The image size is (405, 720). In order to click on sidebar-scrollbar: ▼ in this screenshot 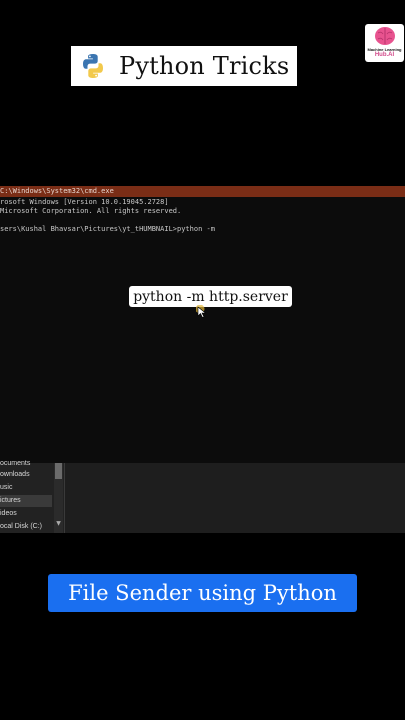, I will do `click(58, 498)`.